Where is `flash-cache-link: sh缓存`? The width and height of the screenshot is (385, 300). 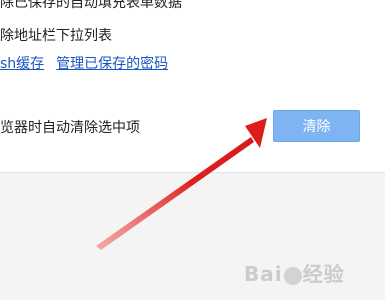 flash-cache-link: sh缓存 is located at coordinates (22, 64).